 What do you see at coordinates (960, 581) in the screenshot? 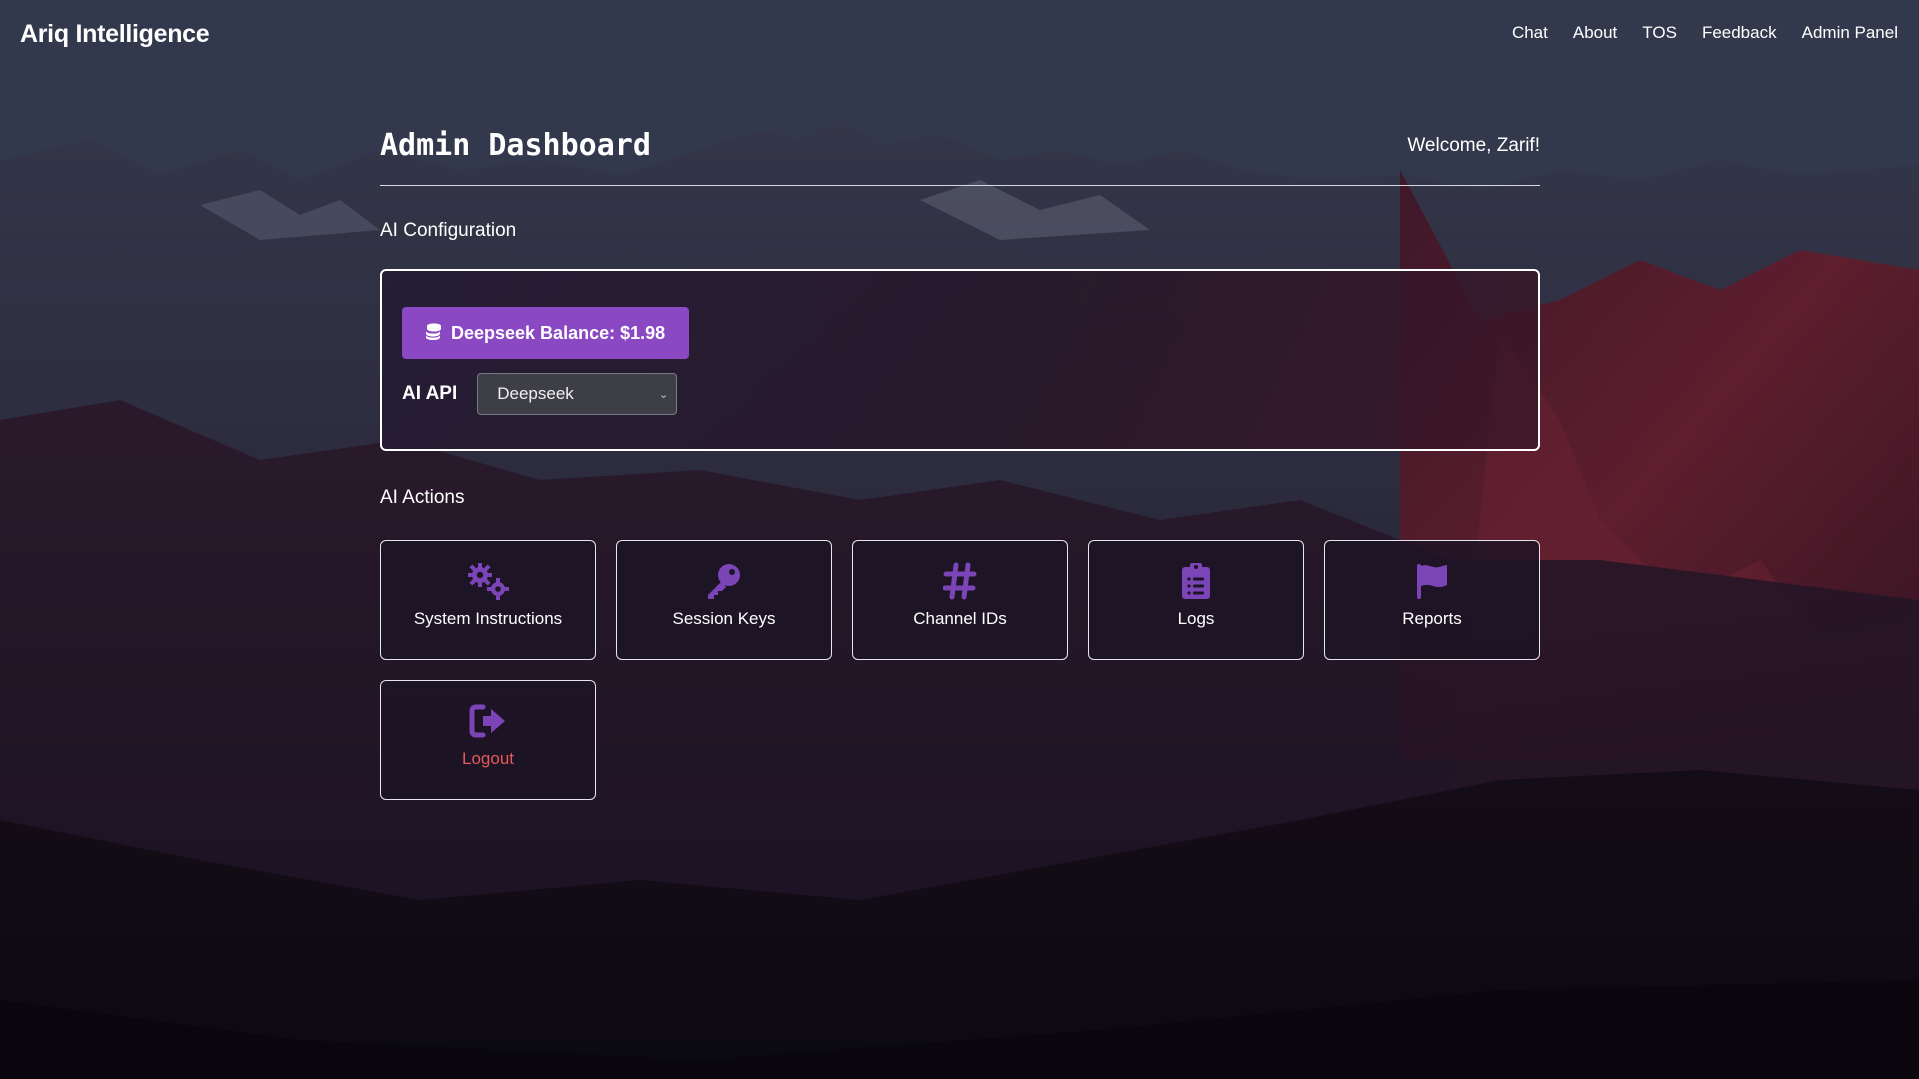
I see `hashtag-icon` at bounding box center [960, 581].